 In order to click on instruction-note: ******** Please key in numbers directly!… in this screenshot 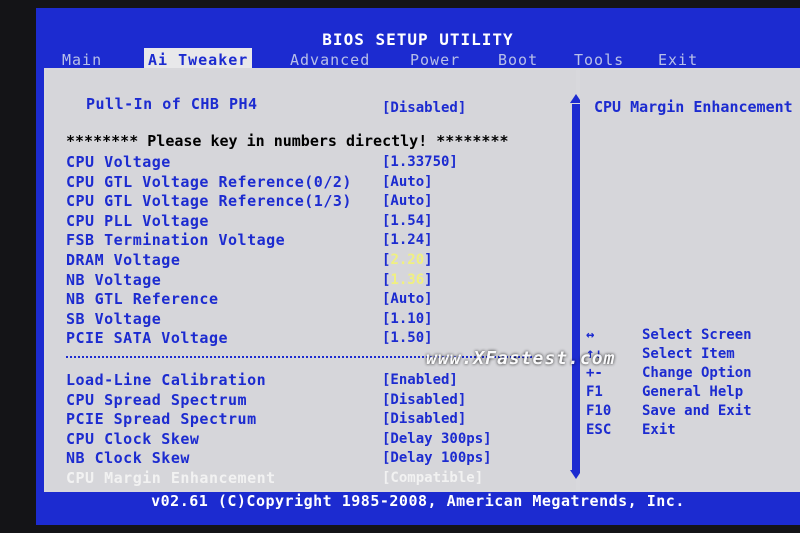, I will do `click(287, 141)`.